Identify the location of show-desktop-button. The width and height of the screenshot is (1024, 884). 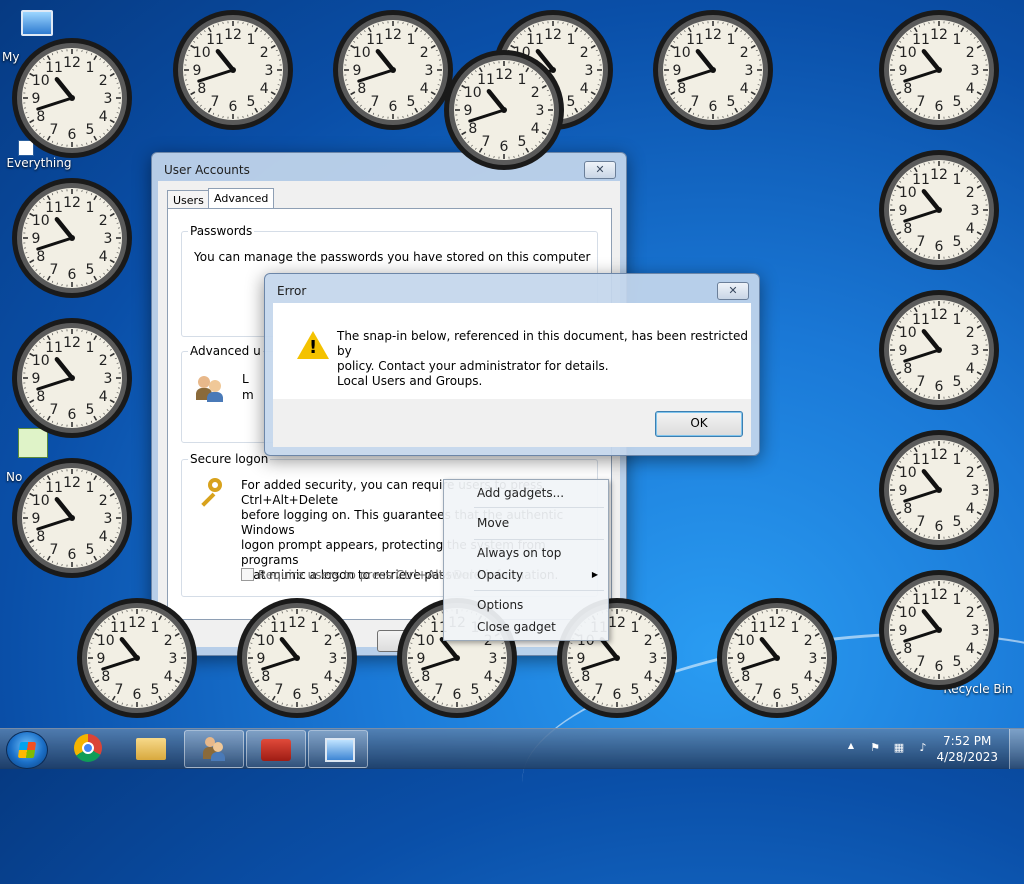
(1016, 749).